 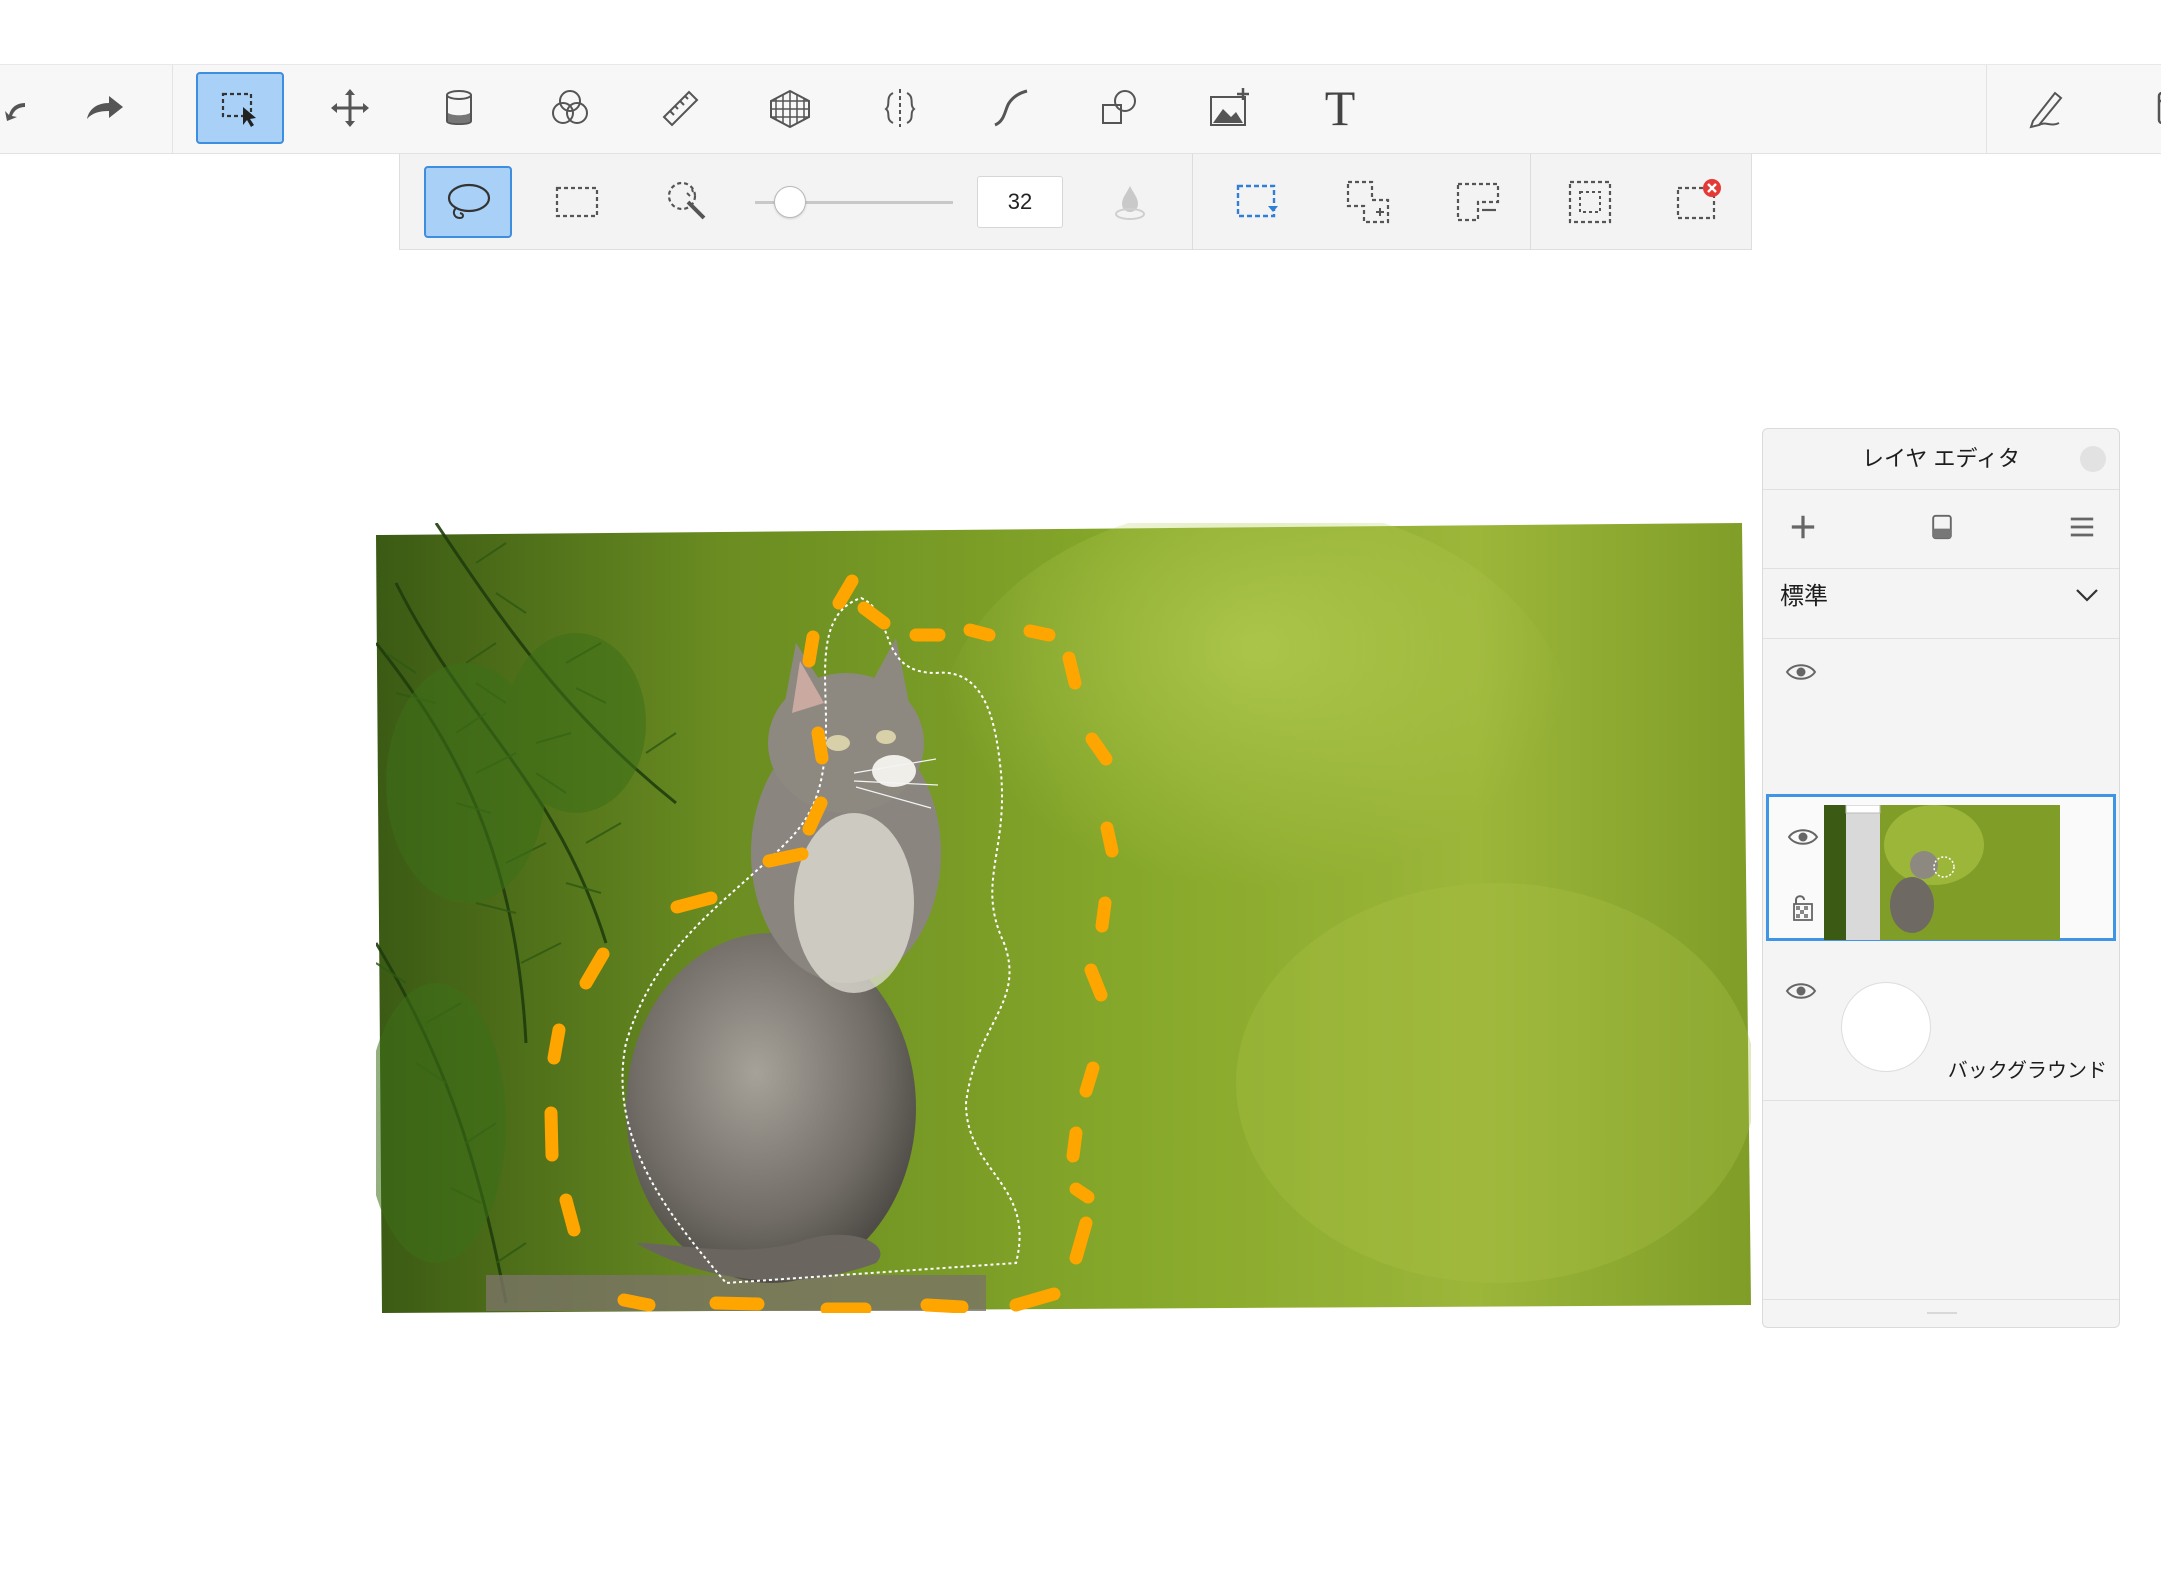 I want to click on brush-size-slider-thumb, so click(x=790, y=202).